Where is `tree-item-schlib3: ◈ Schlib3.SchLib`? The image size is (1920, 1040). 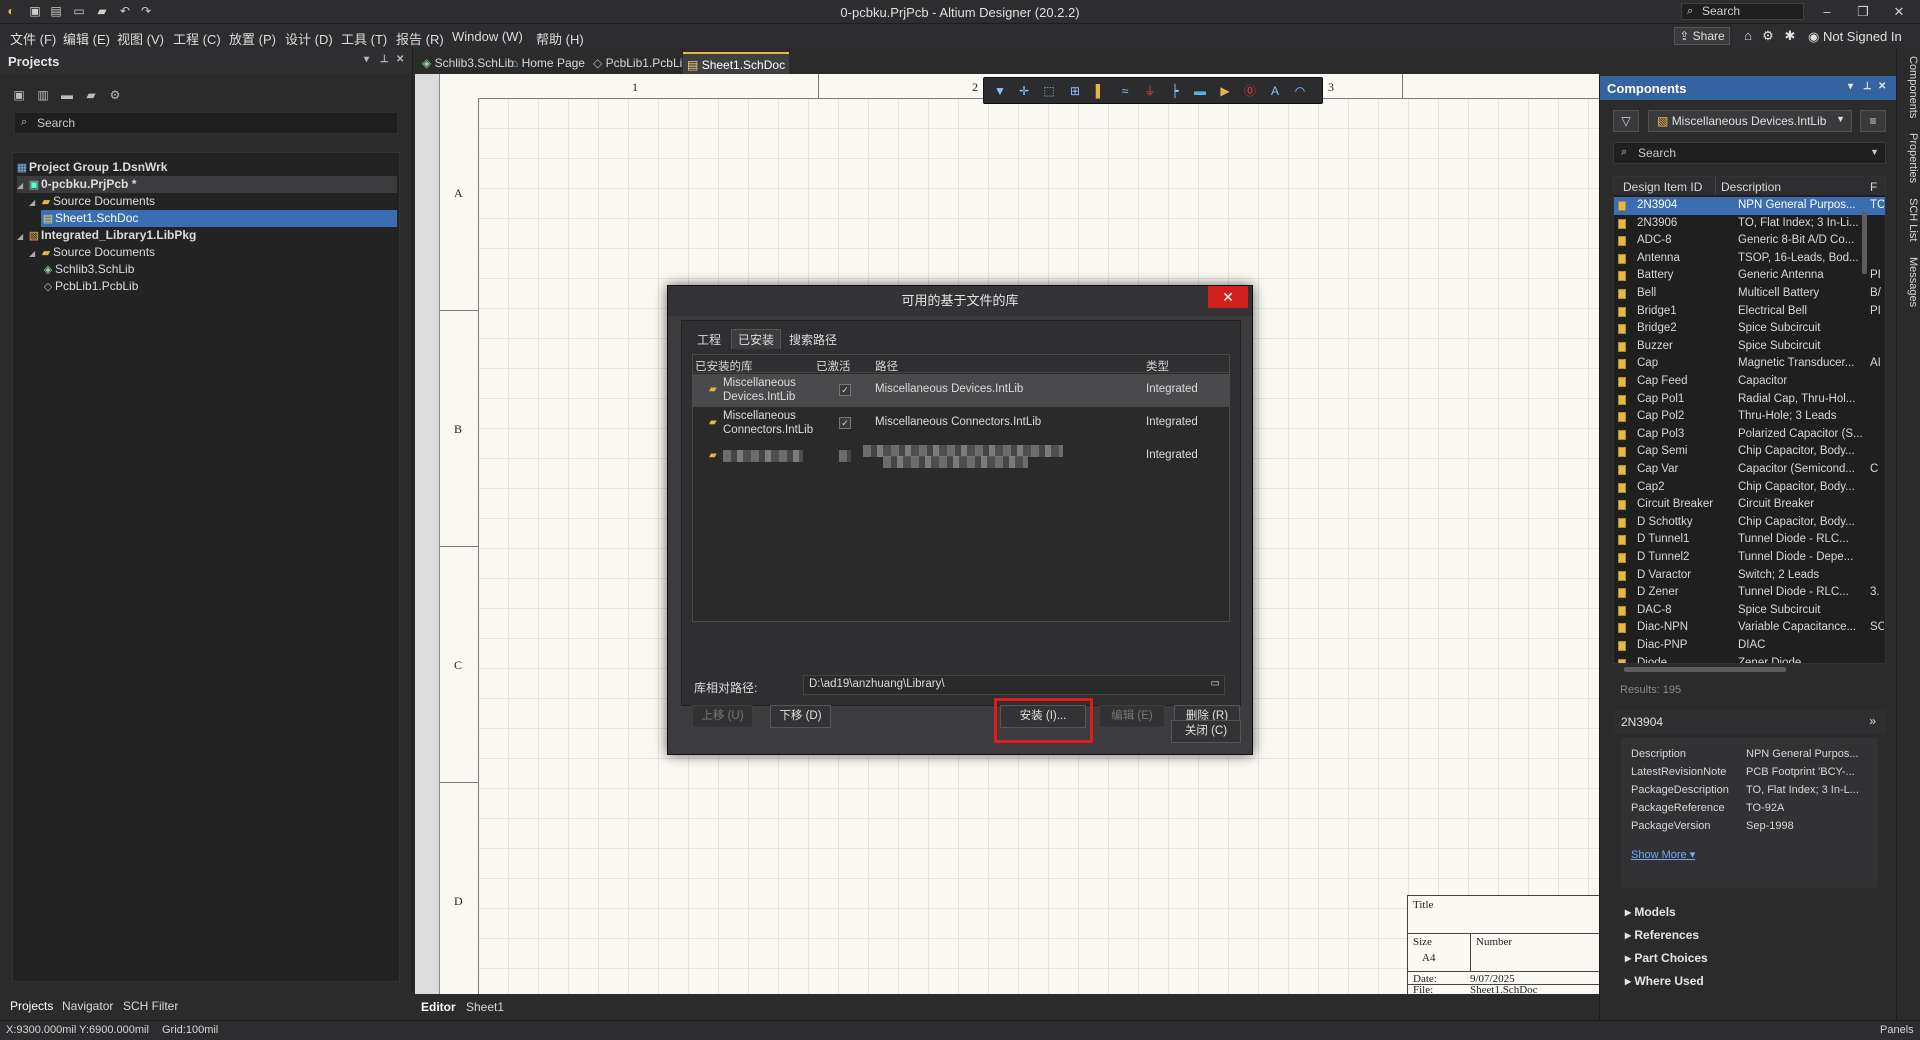 tree-item-schlib3: ◈ Schlib3.SchLib is located at coordinates (88, 269).